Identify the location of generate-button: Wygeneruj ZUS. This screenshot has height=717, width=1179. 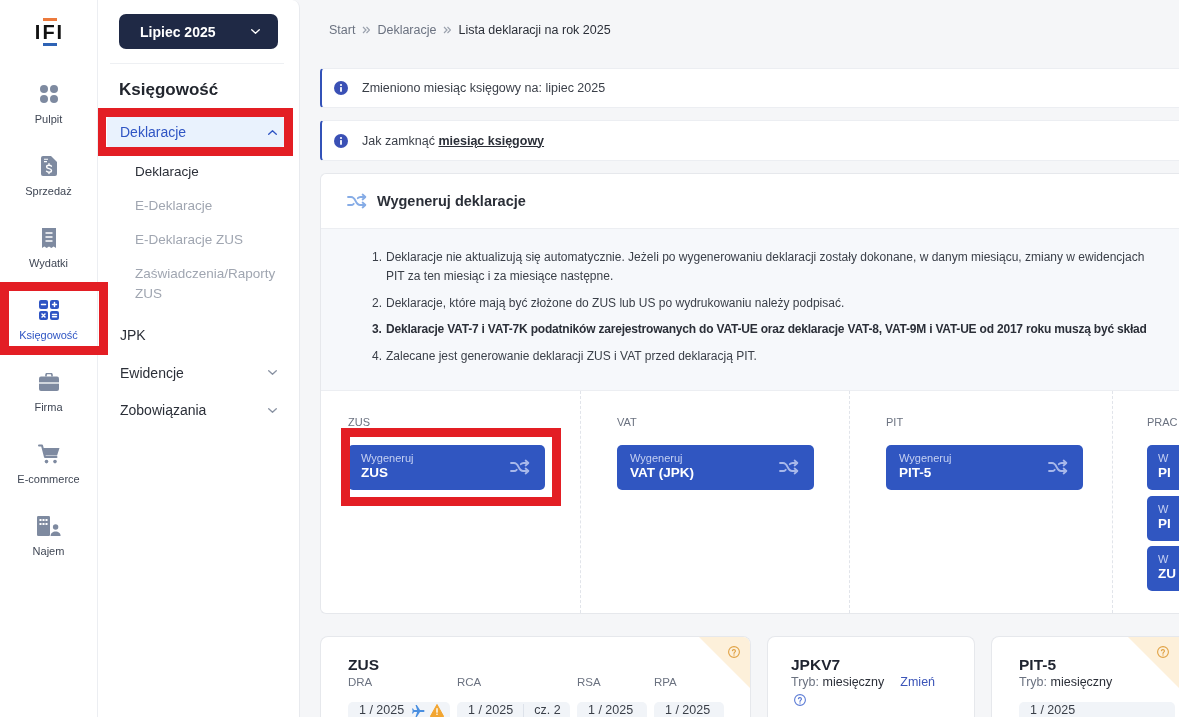
(446, 467).